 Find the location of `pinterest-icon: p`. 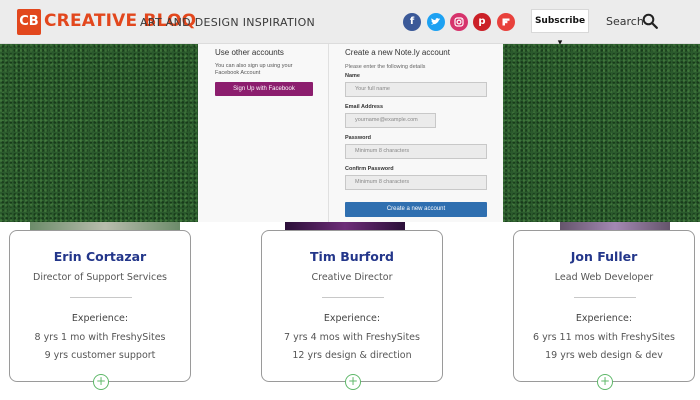

pinterest-icon: p is located at coordinates (482, 22).